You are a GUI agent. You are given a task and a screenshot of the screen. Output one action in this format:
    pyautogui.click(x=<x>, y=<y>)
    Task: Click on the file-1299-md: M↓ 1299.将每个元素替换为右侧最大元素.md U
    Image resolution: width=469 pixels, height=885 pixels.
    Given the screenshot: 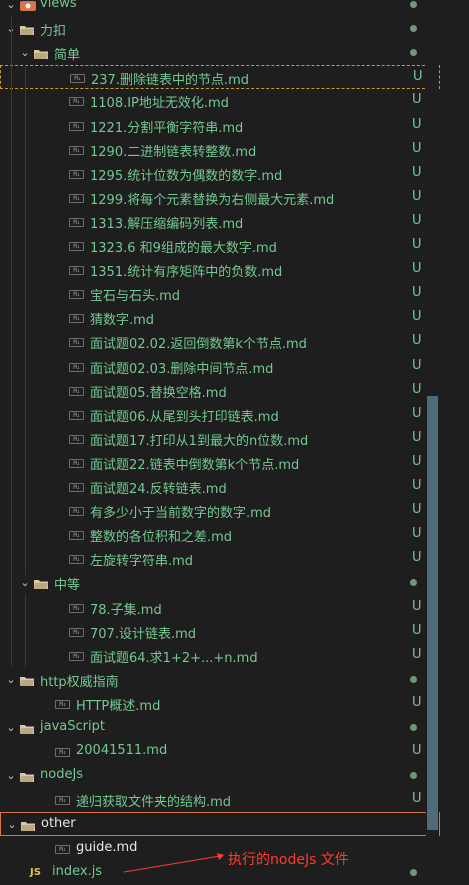 What is the action you would take?
    pyautogui.click(x=220, y=198)
    